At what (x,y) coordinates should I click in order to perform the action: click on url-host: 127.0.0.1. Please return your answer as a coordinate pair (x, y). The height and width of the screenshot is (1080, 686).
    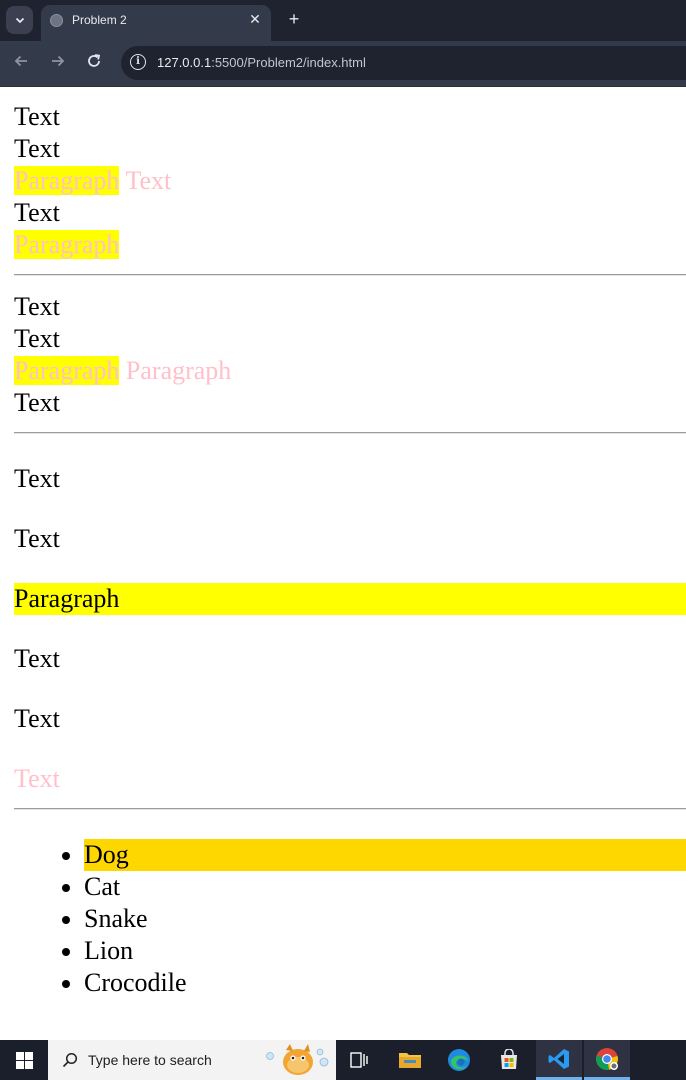
    Looking at the image, I should click on (184, 62).